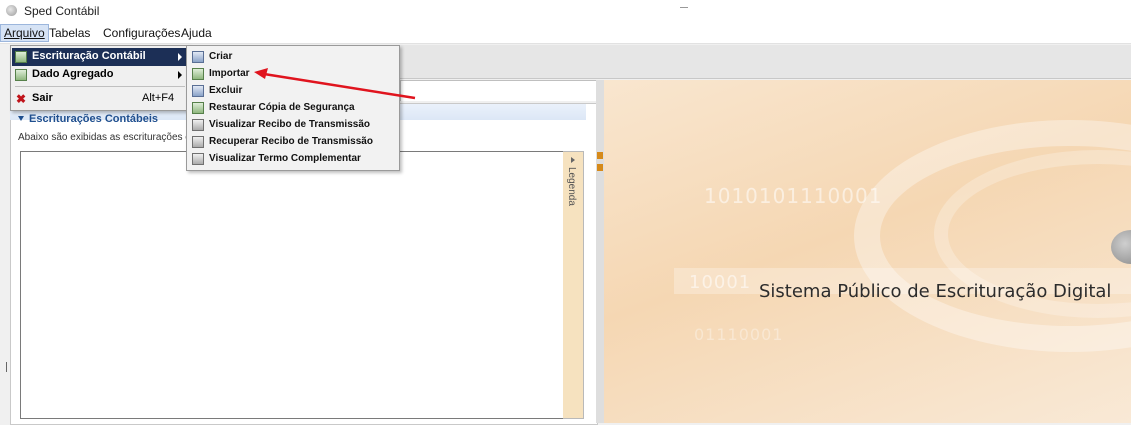 This screenshot has height=425, width=1131. I want to click on window-title: Sped Contábil, so click(62, 11).